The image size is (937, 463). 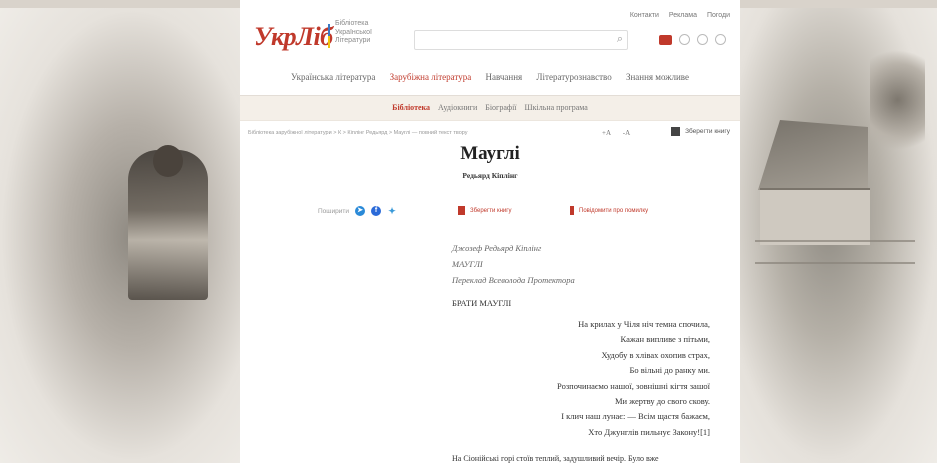 What do you see at coordinates (392, 211) in the screenshot?
I see `twitter-share-icon: ✦` at bounding box center [392, 211].